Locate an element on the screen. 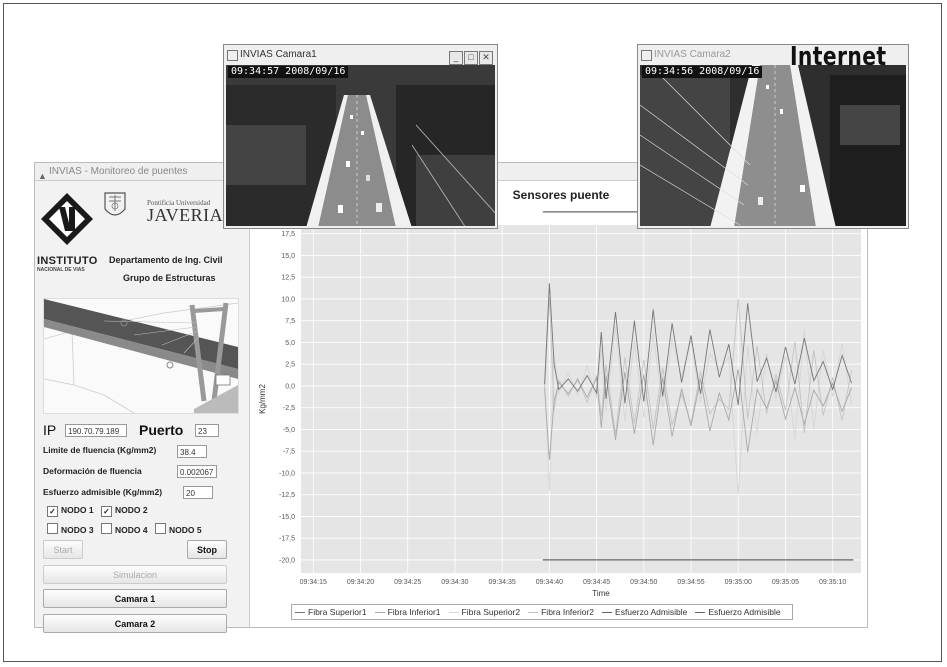  node-3-label: NODO 3 is located at coordinates (77, 530).